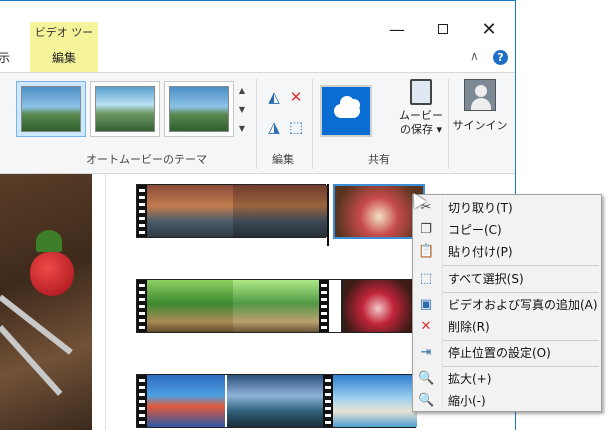 The width and height of the screenshot is (614, 430). I want to click on edit-group-label: 編集, so click(283, 159).